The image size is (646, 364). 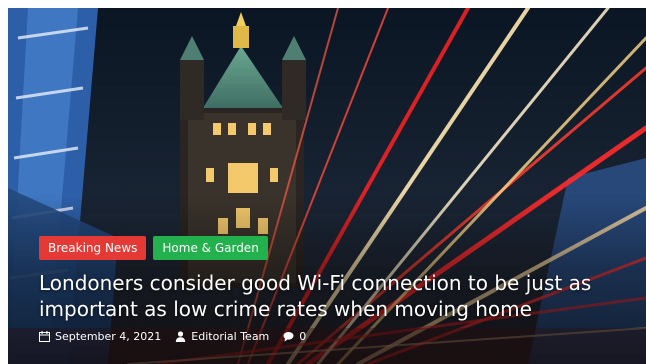 I want to click on category-tags: Breaking News Home & Garden, so click(x=153, y=248).